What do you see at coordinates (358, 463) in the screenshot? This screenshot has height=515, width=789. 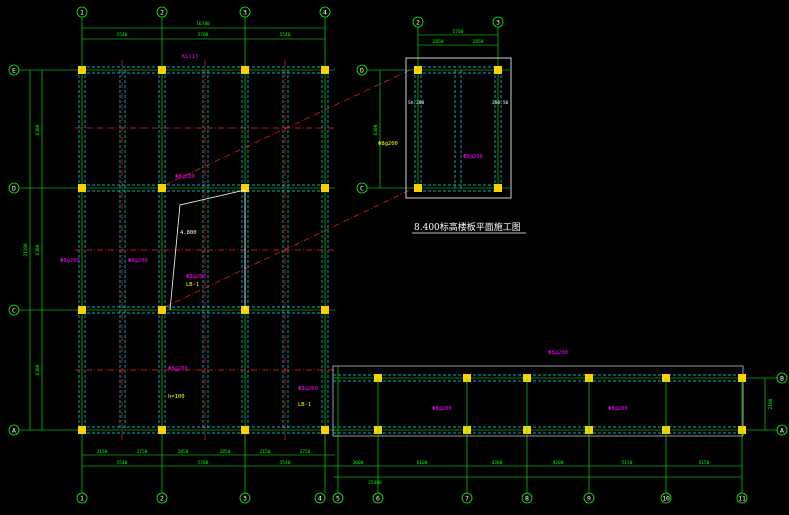 I see `lower-dim-1: 3000` at bounding box center [358, 463].